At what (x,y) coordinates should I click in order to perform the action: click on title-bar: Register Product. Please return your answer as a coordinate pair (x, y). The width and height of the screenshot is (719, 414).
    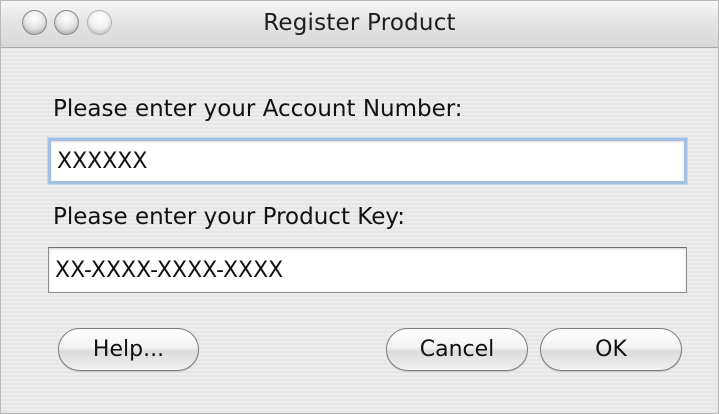
    Looking at the image, I should click on (359, 24).